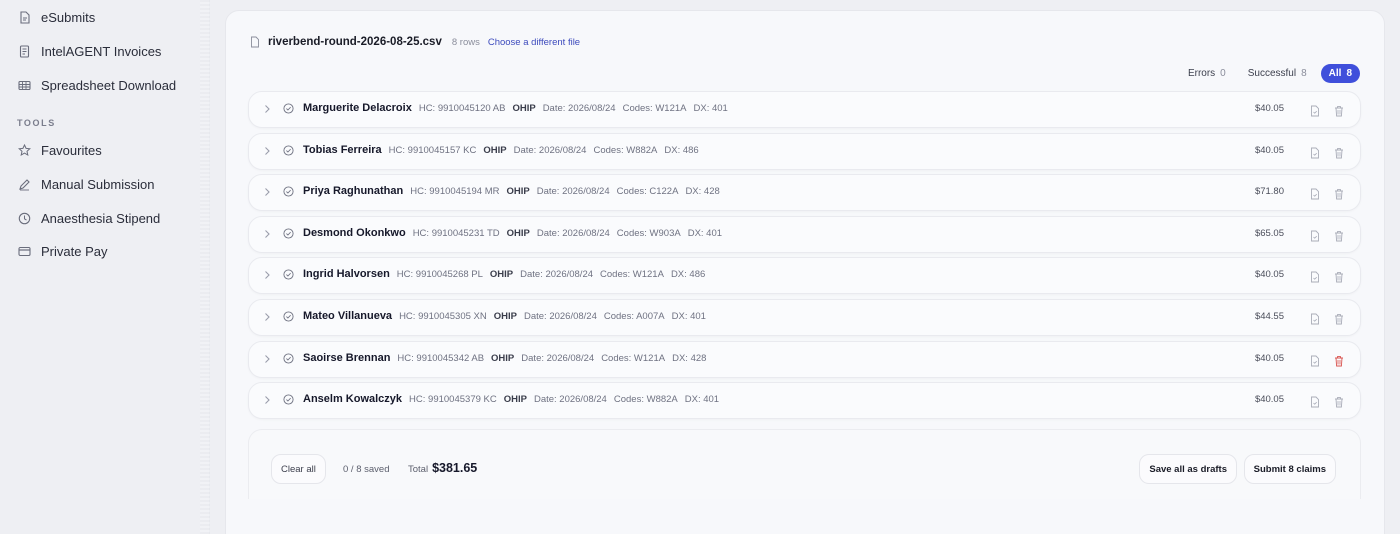  Describe the element at coordinates (443, 316) in the screenshot. I see `health-card: HC: 9910045305 XN` at that location.